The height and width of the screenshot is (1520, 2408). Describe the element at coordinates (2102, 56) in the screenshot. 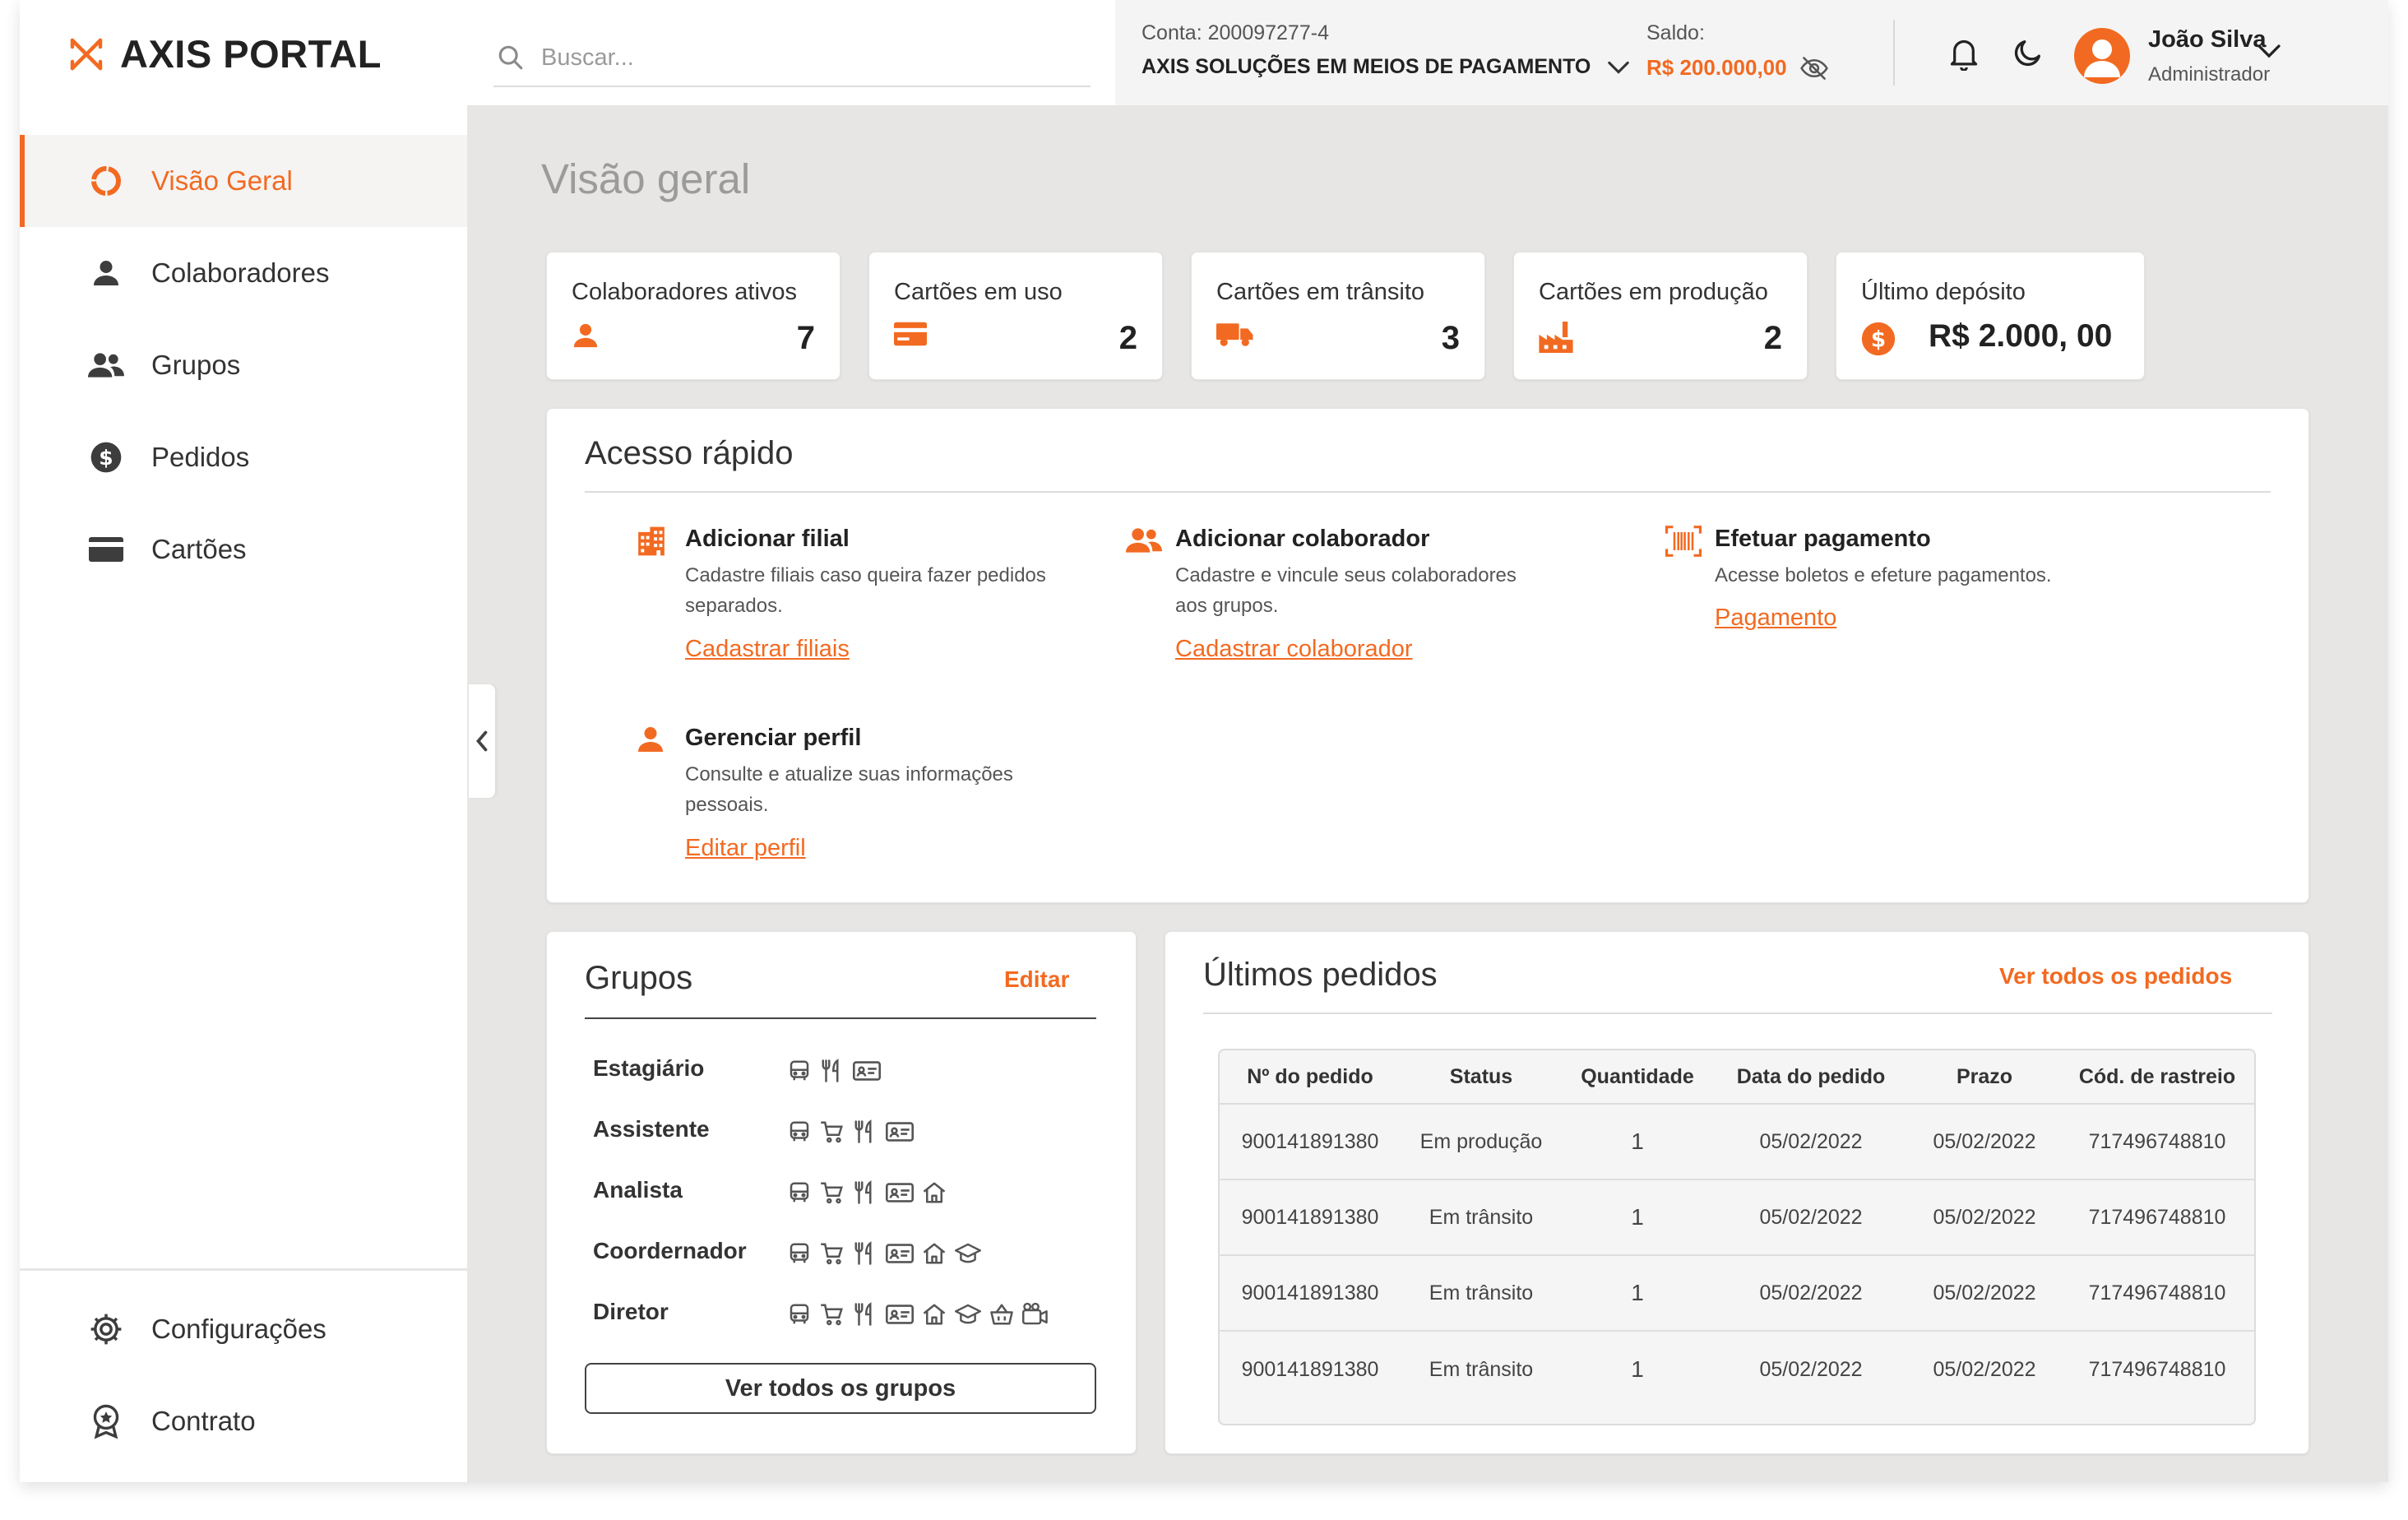

I see `avatar` at that location.